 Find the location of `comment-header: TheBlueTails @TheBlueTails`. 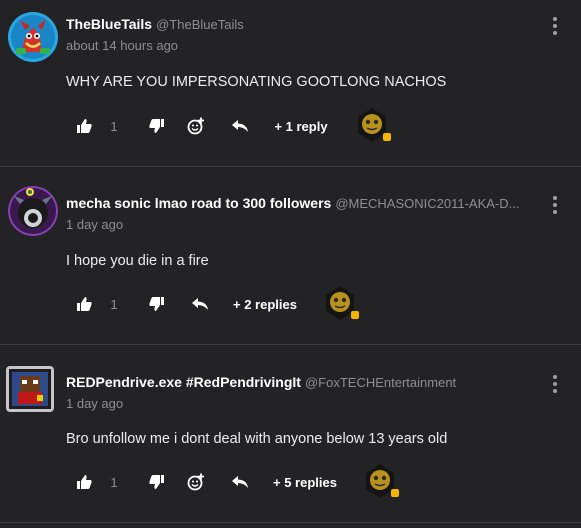

comment-header: TheBlueTails @TheBlueTails is located at coordinates (155, 24).